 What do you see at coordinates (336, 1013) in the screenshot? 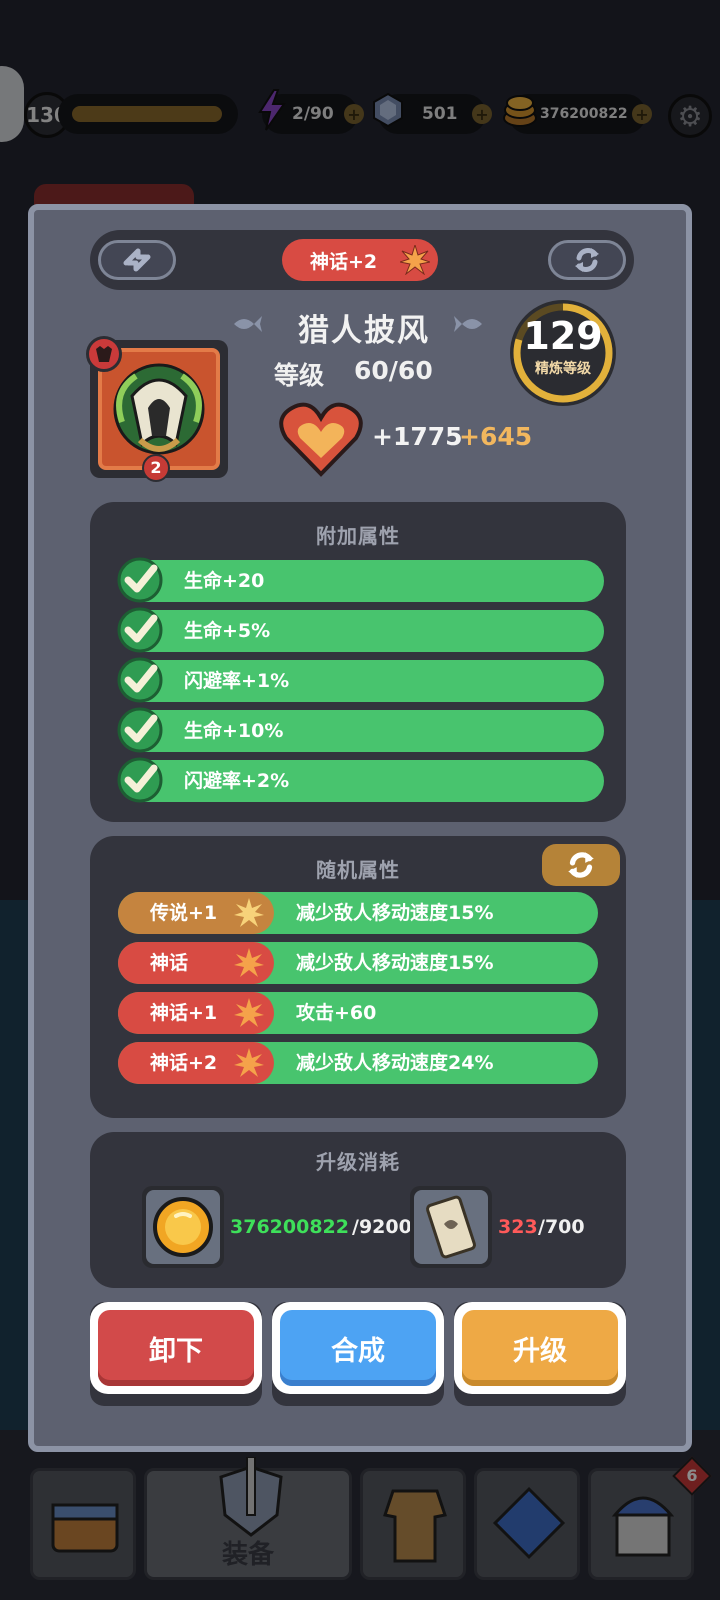
I see `random-attribute-text: 攻击+60` at bounding box center [336, 1013].